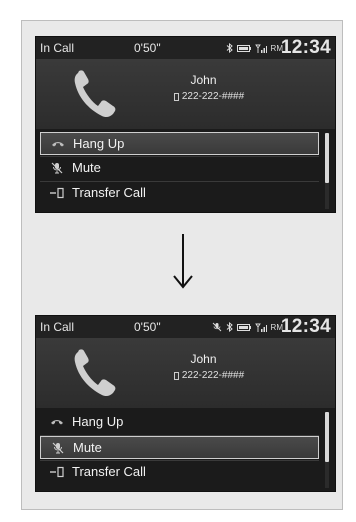 This screenshot has height=522, width=356. What do you see at coordinates (183, 261) in the screenshot?
I see `down-arrow-icon` at bounding box center [183, 261].